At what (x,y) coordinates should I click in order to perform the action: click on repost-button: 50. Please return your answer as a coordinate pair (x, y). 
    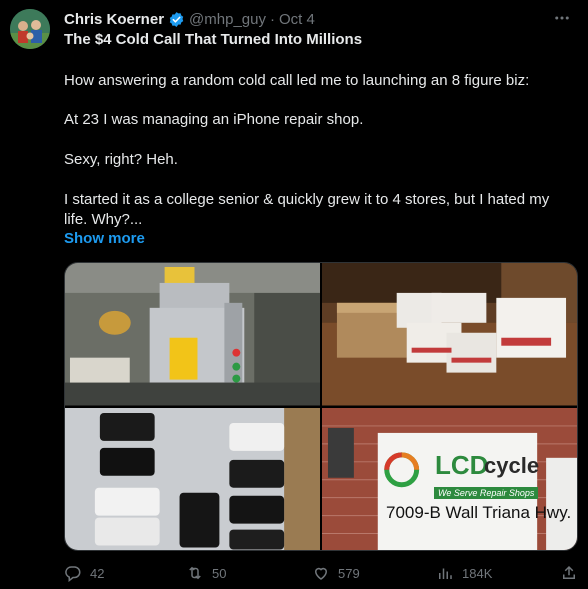
    Looking at the image, I should click on (206, 573).